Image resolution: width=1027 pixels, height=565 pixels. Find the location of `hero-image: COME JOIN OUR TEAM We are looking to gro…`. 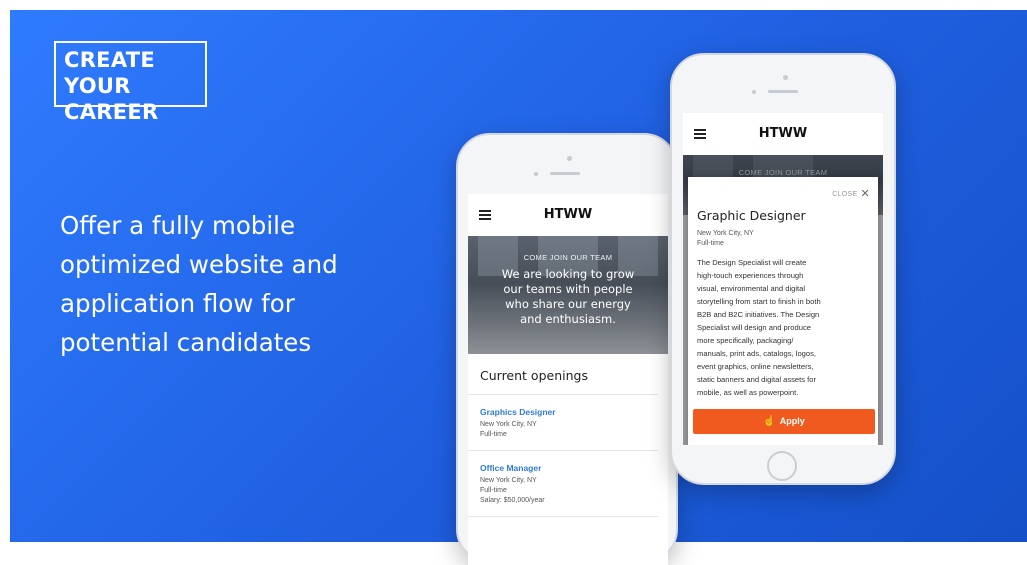

hero-image: COME JOIN OUR TEAM We are looking to gro… is located at coordinates (568, 295).